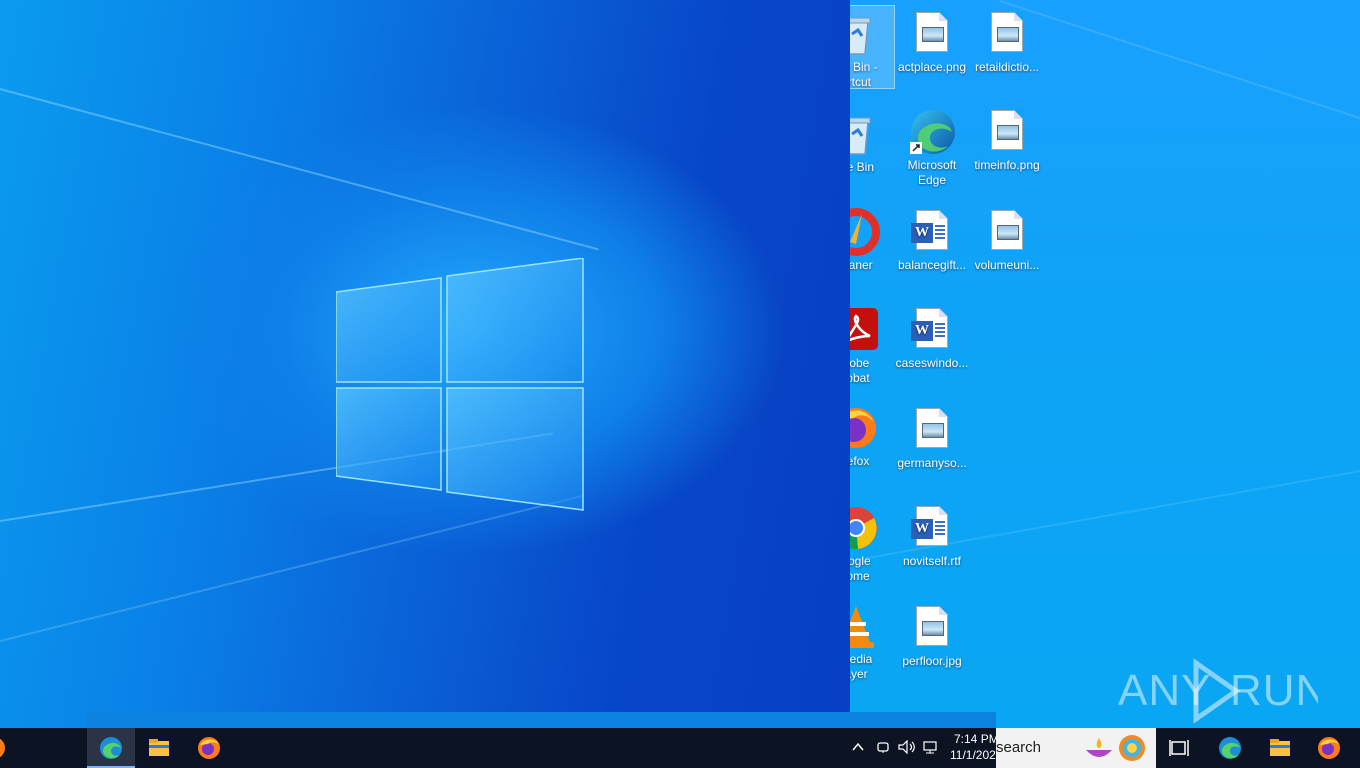 The height and width of the screenshot is (768, 1360). What do you see at coordinates (931, 747) in the screenshot?
I see `network-icon` at bounding box center [931, 747].